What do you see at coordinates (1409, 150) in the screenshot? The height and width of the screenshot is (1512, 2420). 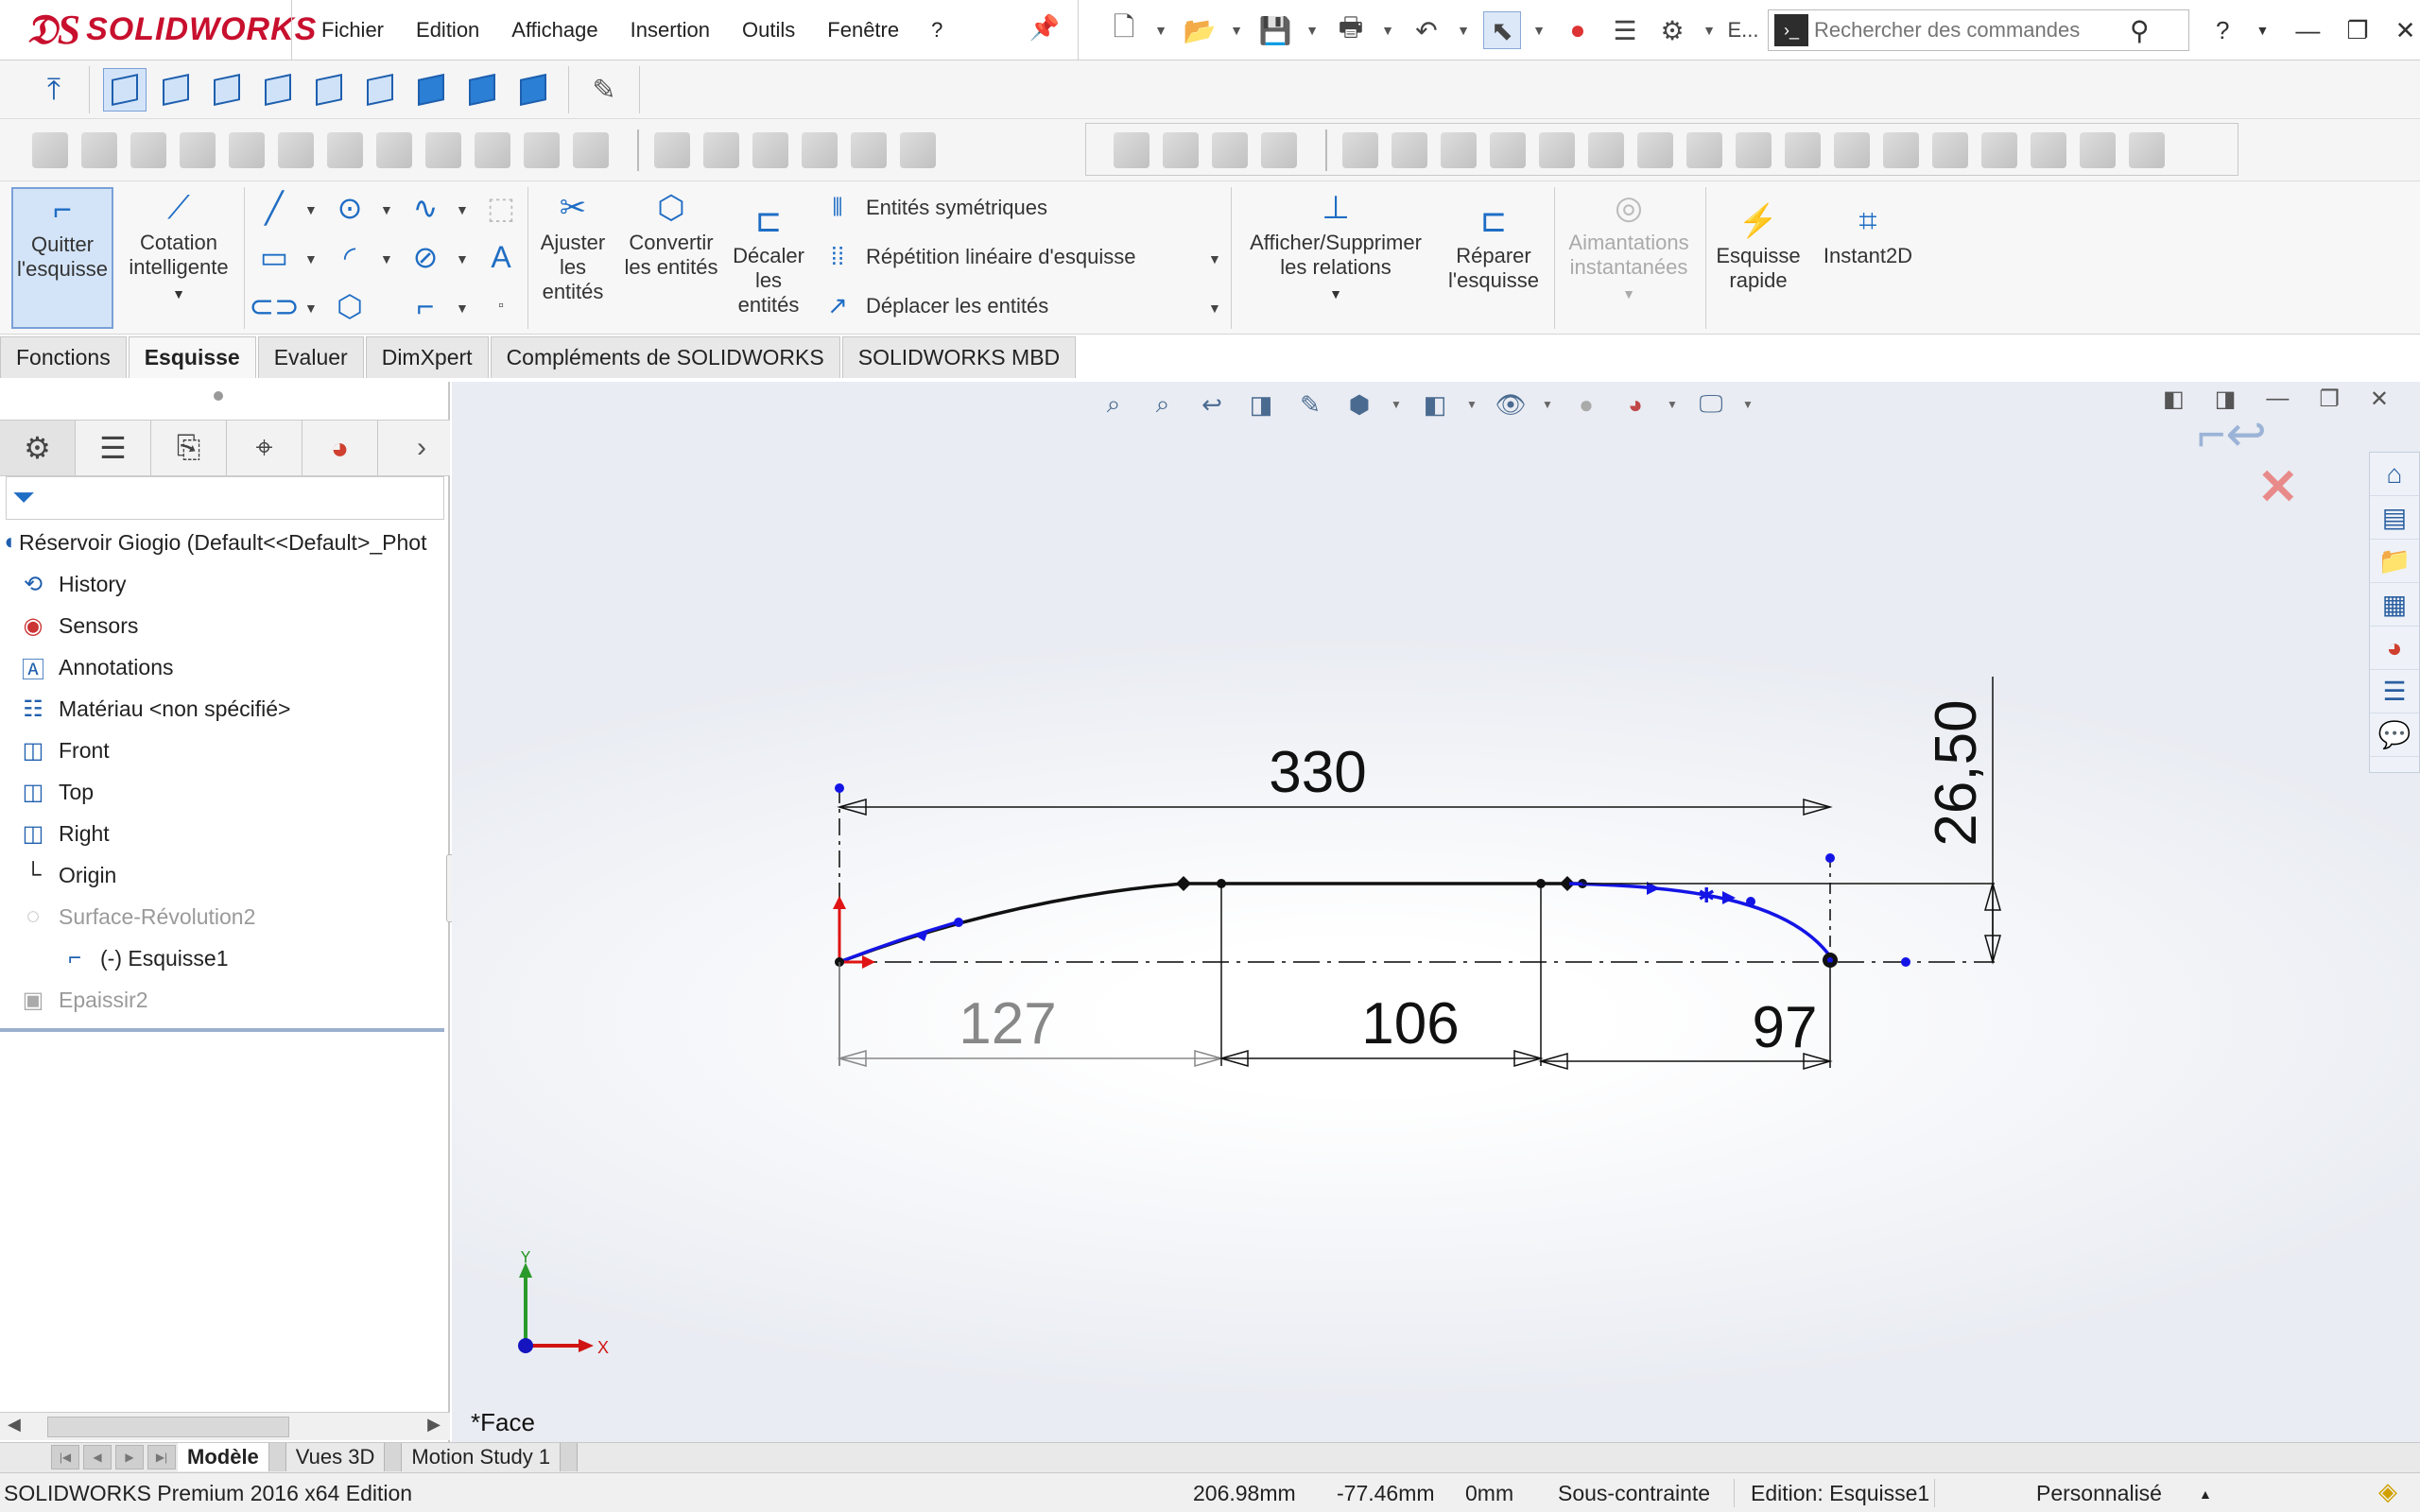 I see `filled-surface-icon` at bounding box center [1409, 150].